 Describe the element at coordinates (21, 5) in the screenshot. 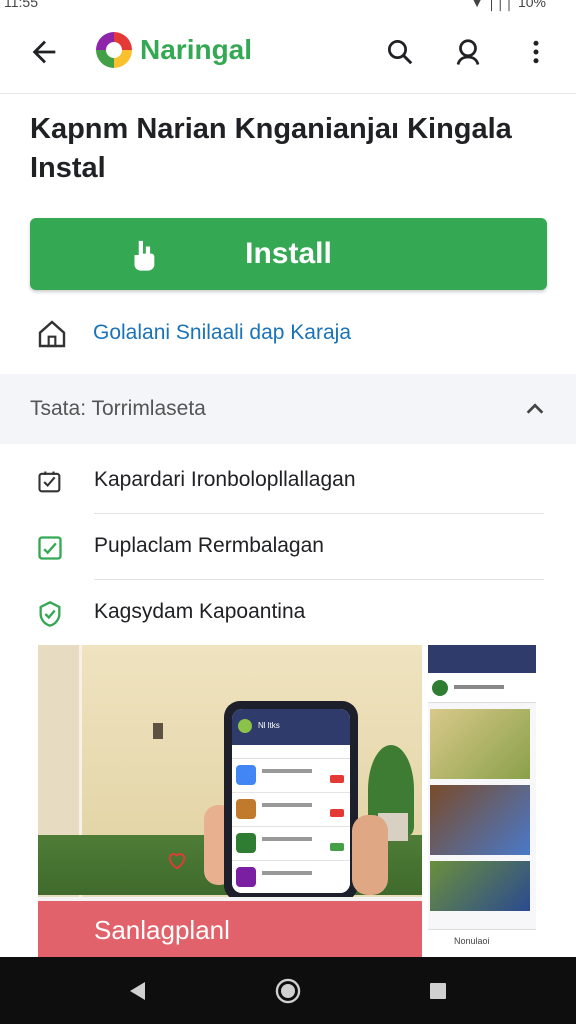

I see `status-time: 11:55` at that location.